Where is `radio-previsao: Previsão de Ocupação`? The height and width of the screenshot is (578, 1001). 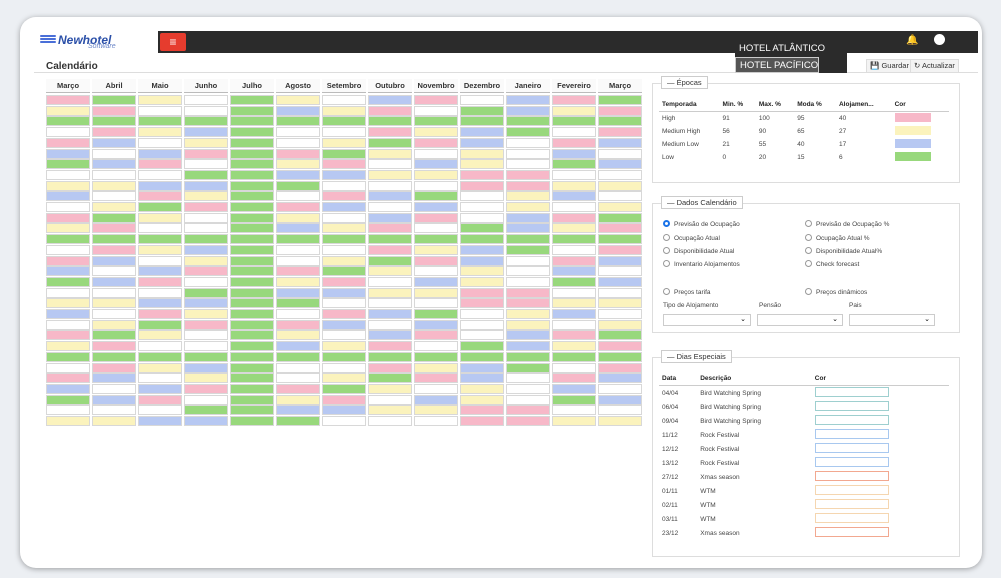 radio-previsao: Previsão de Ocupação is located at coordinates (701, 224).